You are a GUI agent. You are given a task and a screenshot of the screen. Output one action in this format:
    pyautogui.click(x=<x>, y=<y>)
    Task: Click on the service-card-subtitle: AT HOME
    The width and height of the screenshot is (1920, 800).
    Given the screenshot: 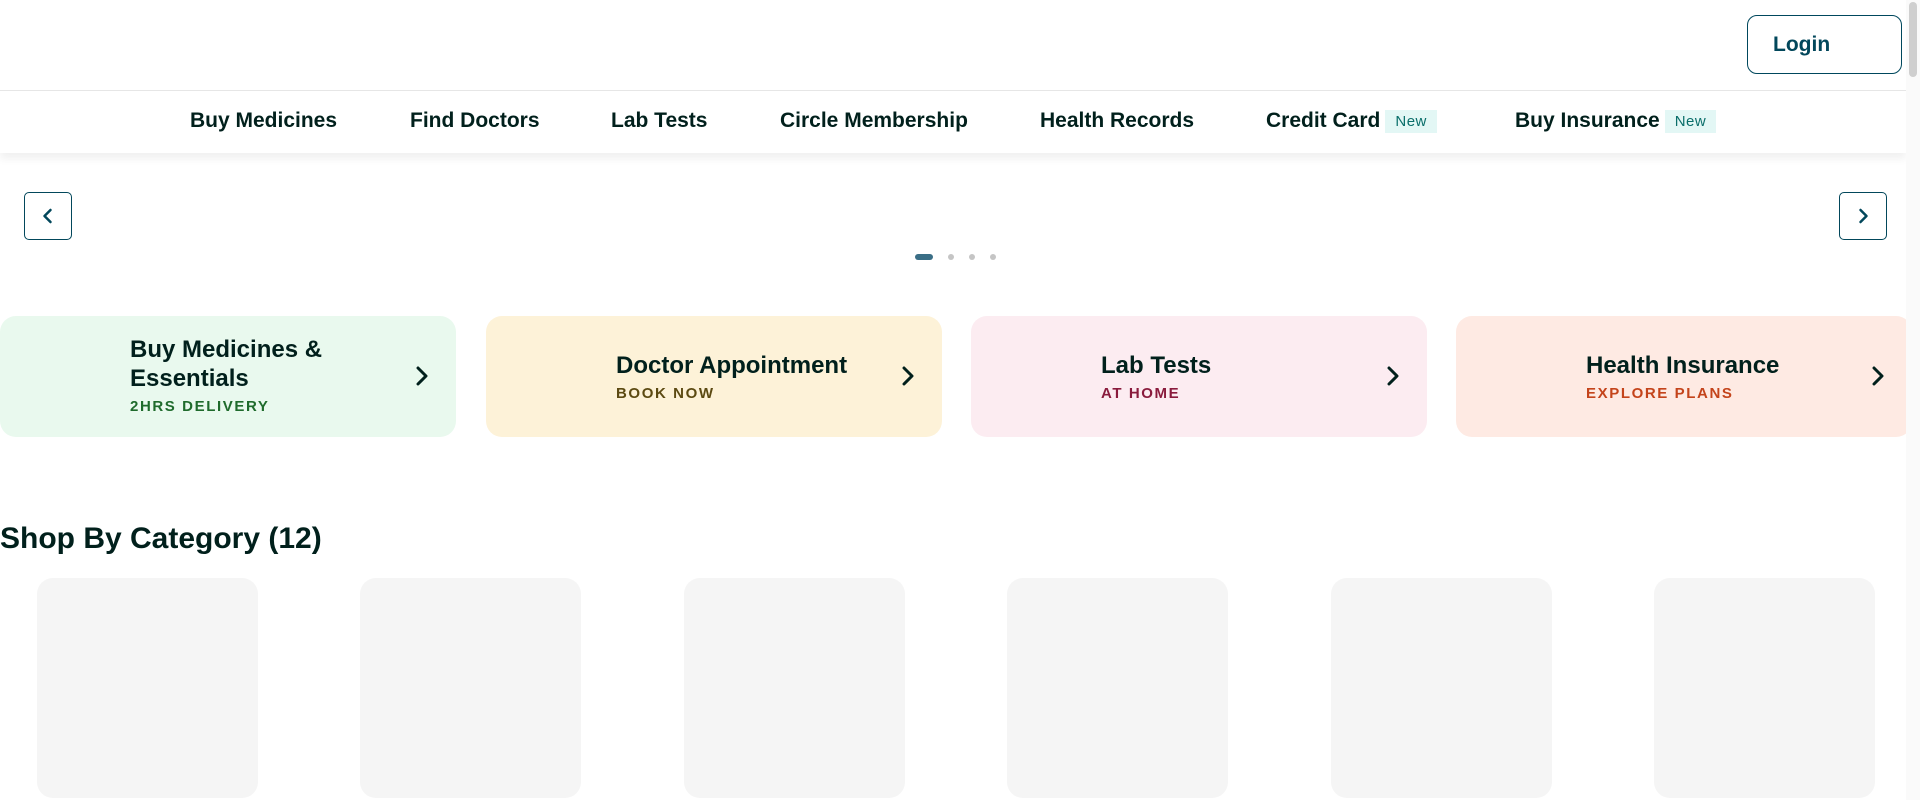 What is the action you would take?
    pyautogui.click(x=1141, y=393)
    